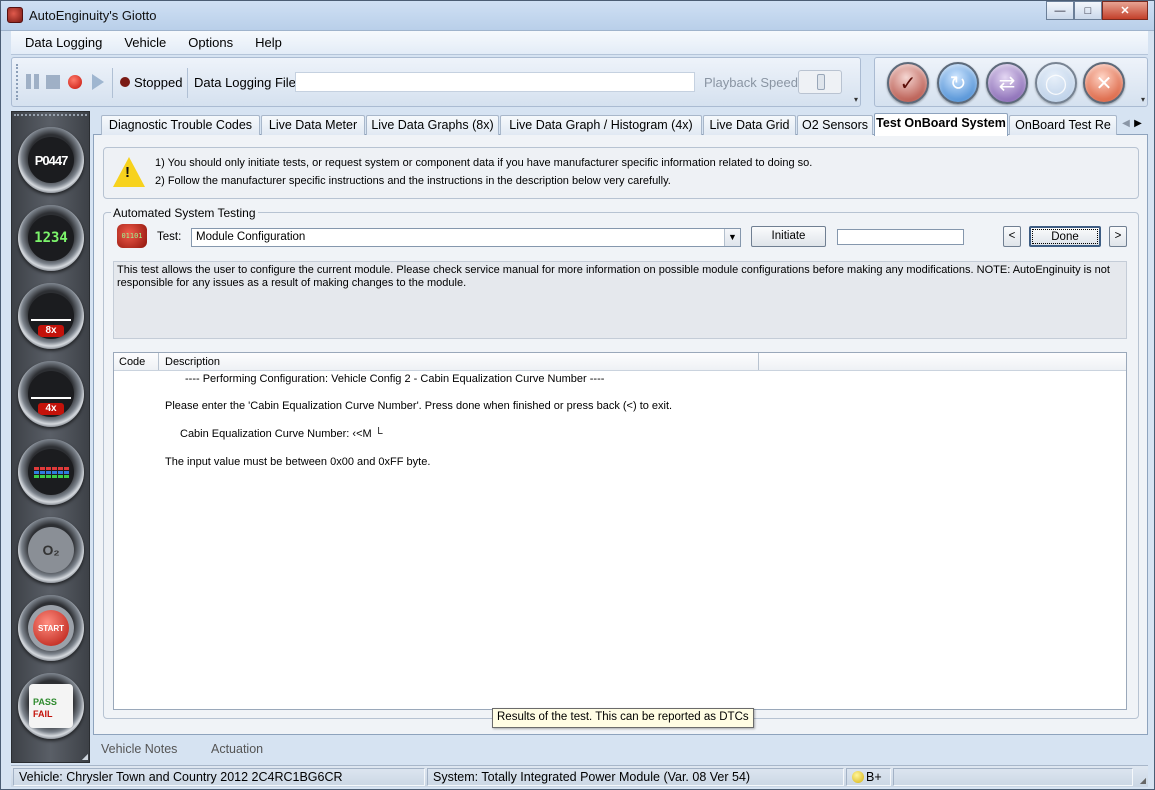  Describe the element at coordinates (751, 82) in the screenshot. I see `playback-speed-label: Playback Speed` at that location.